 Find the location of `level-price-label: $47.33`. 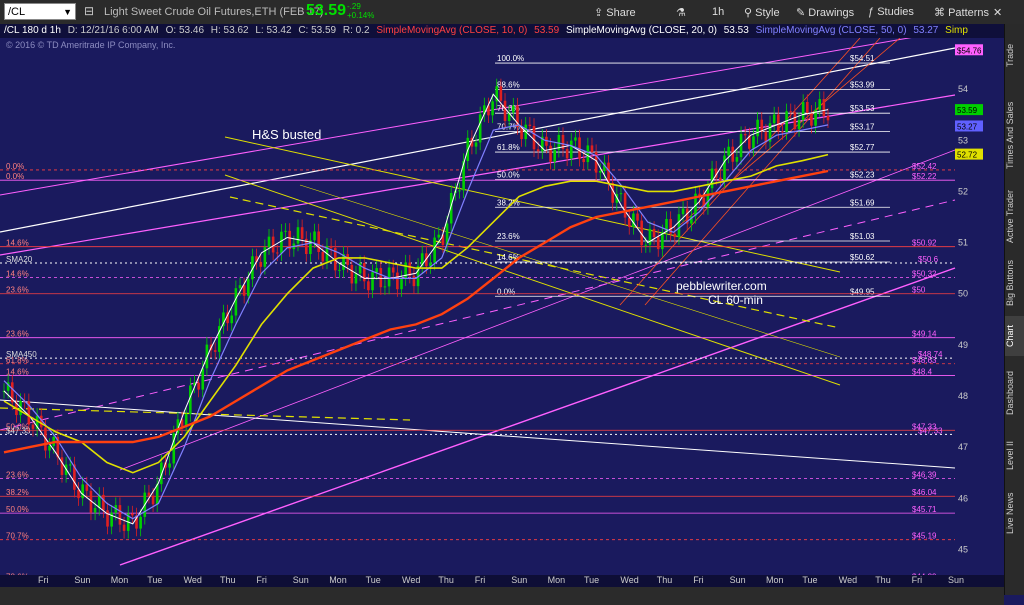

level-price-label: $47.33 is located at coordinates (930, 430).